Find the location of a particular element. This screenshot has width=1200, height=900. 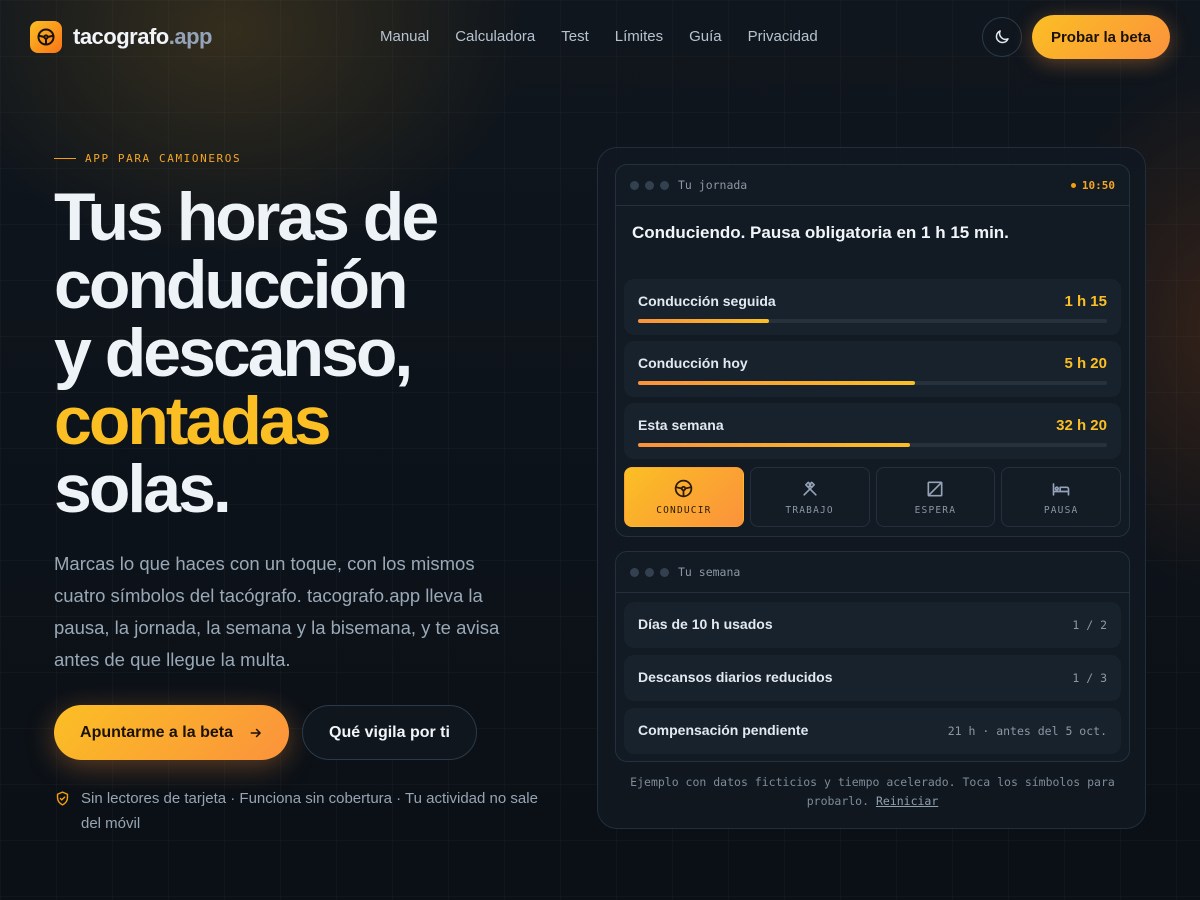

nav-item-limites: Límites is located at coordinates (639, 36).